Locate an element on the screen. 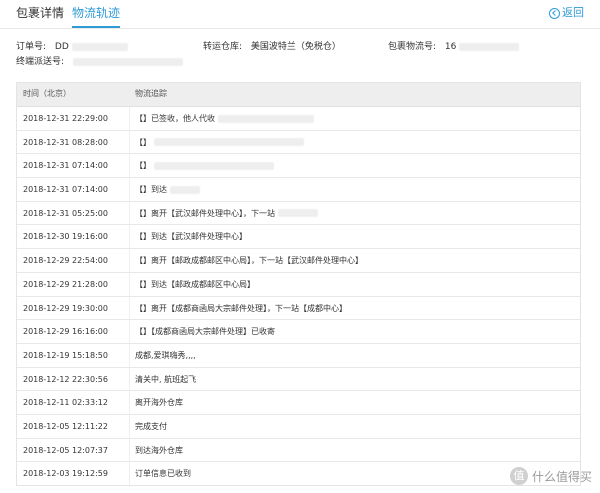 The height and width of the screenshot is (493, 600). row-time: 2018-12-05 12:11:22 is located at coordinates (65, 426).